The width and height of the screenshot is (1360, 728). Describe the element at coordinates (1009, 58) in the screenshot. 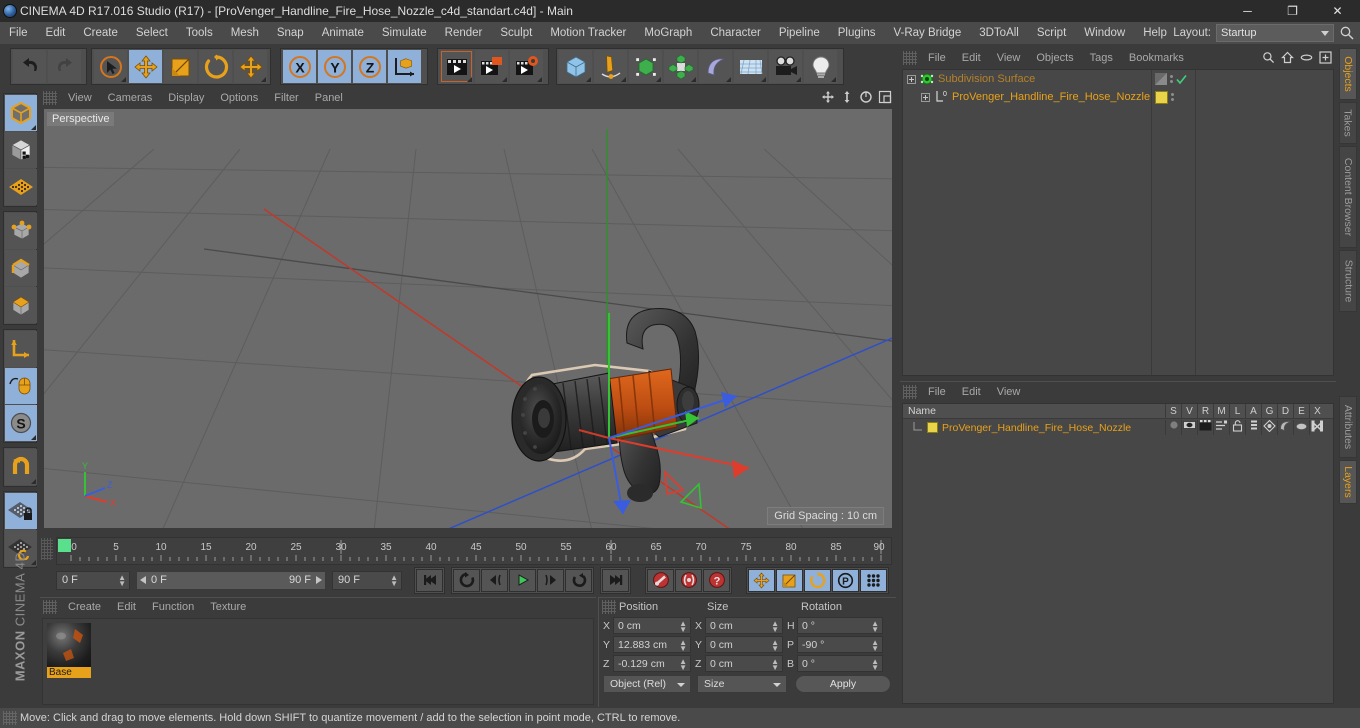

I see `object-menu-view: View` at that location.